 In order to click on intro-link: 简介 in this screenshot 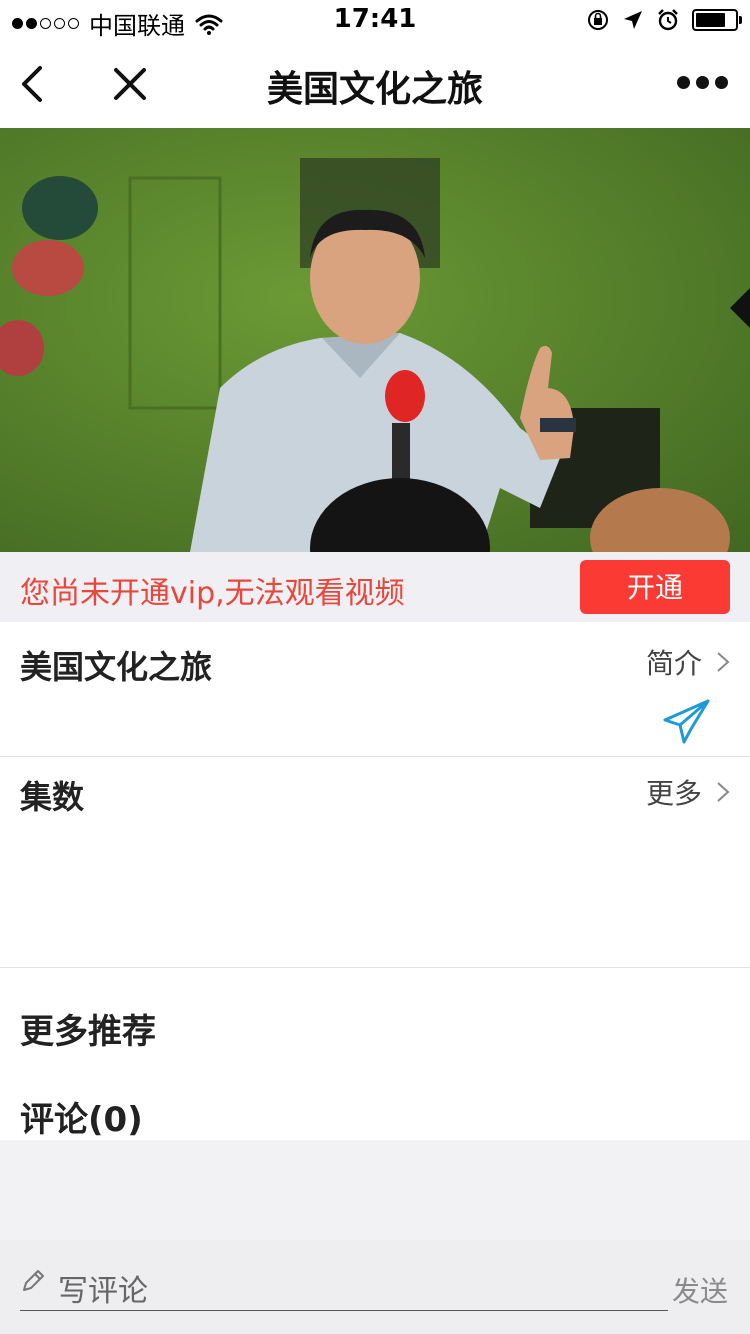, I will do `click(688, 662)`.